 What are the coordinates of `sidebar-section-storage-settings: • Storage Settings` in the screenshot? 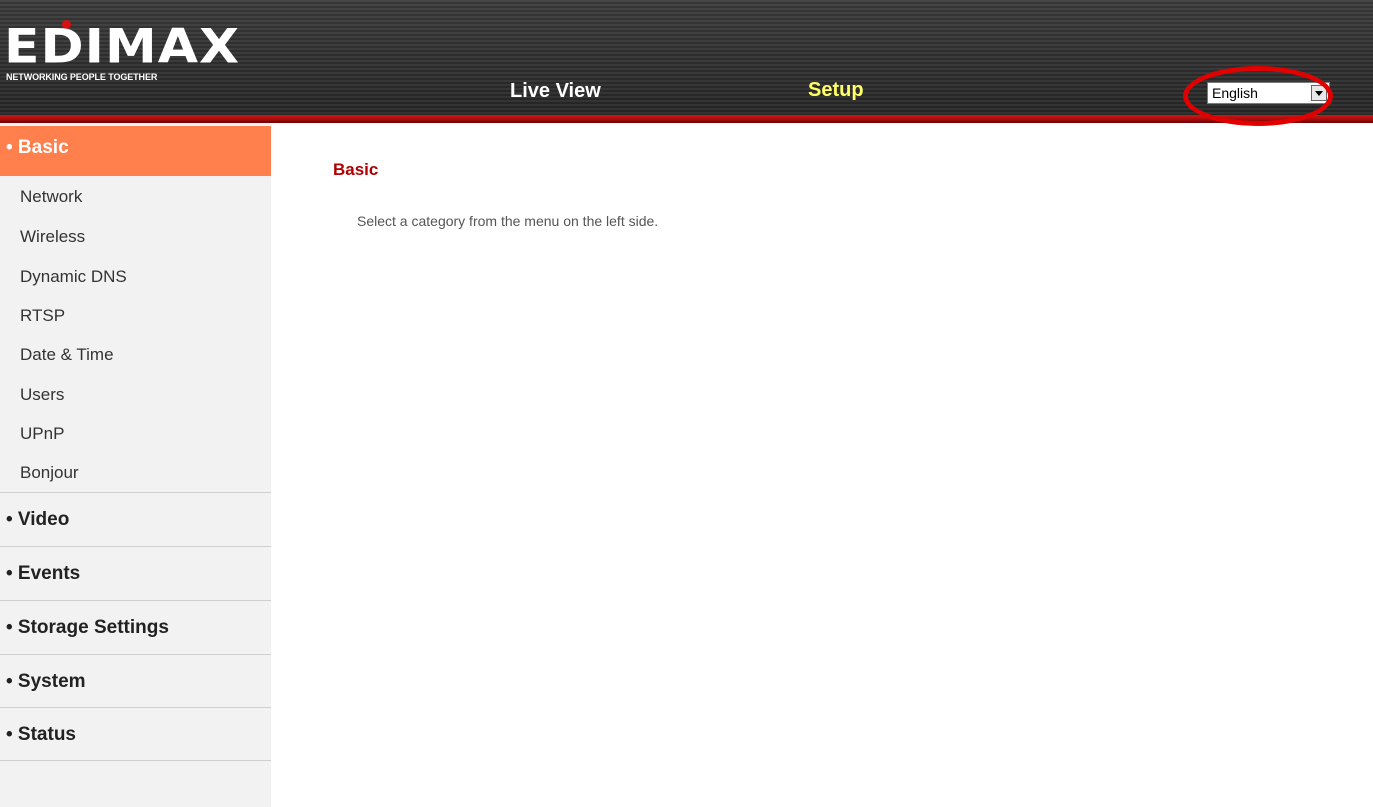 It's located at (135, 626).